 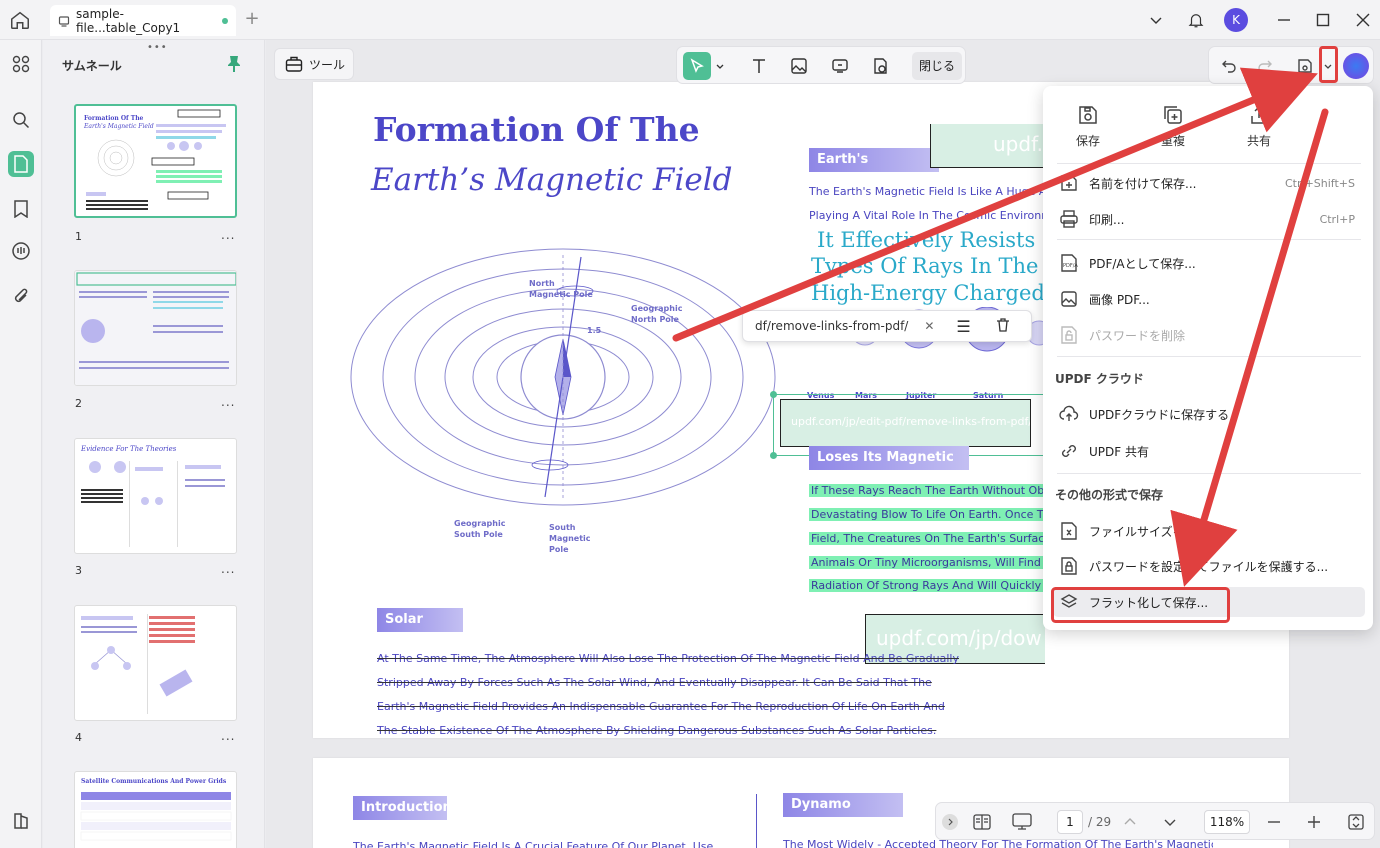 I want to click on attachment-icon, so click(x=21, y=296).